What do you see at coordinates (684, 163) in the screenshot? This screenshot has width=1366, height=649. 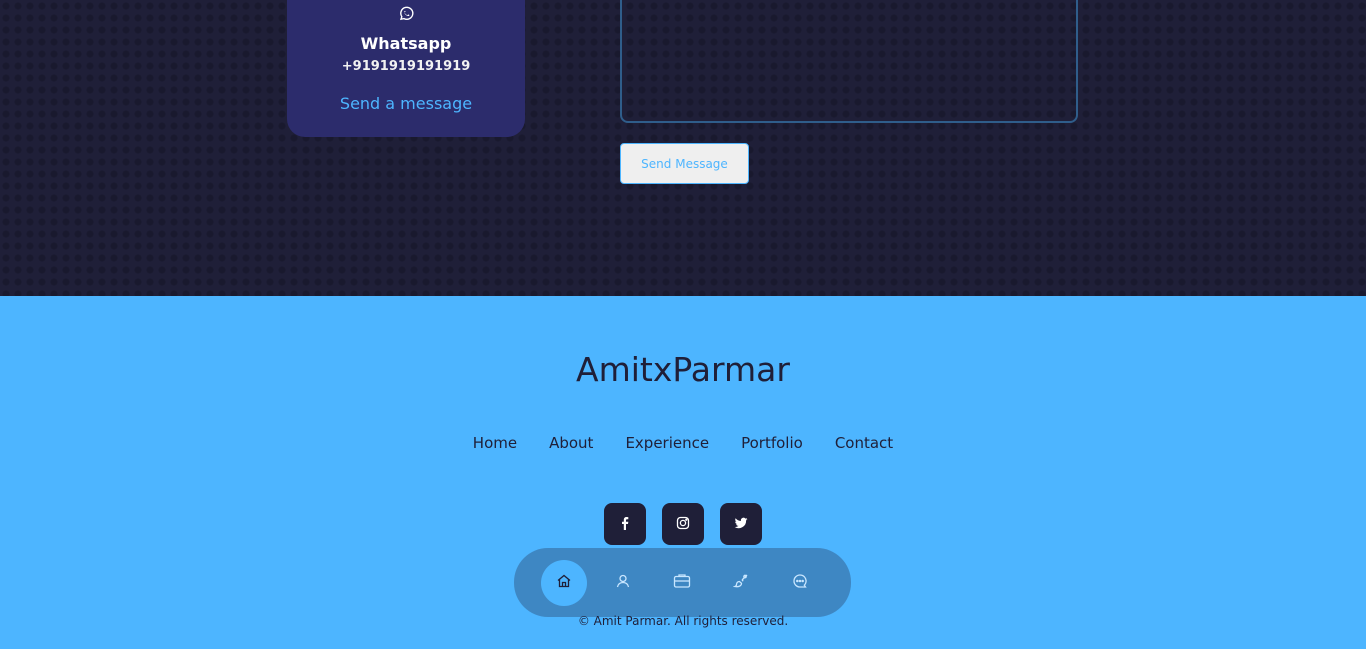 I see `send-message-button: Send Message` at bounding box center [684, 163].